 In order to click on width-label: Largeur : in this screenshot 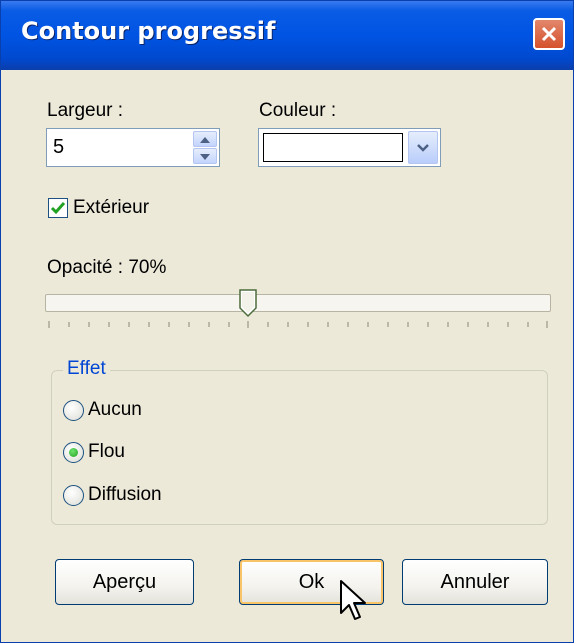, I will do `click(85, 110)`.